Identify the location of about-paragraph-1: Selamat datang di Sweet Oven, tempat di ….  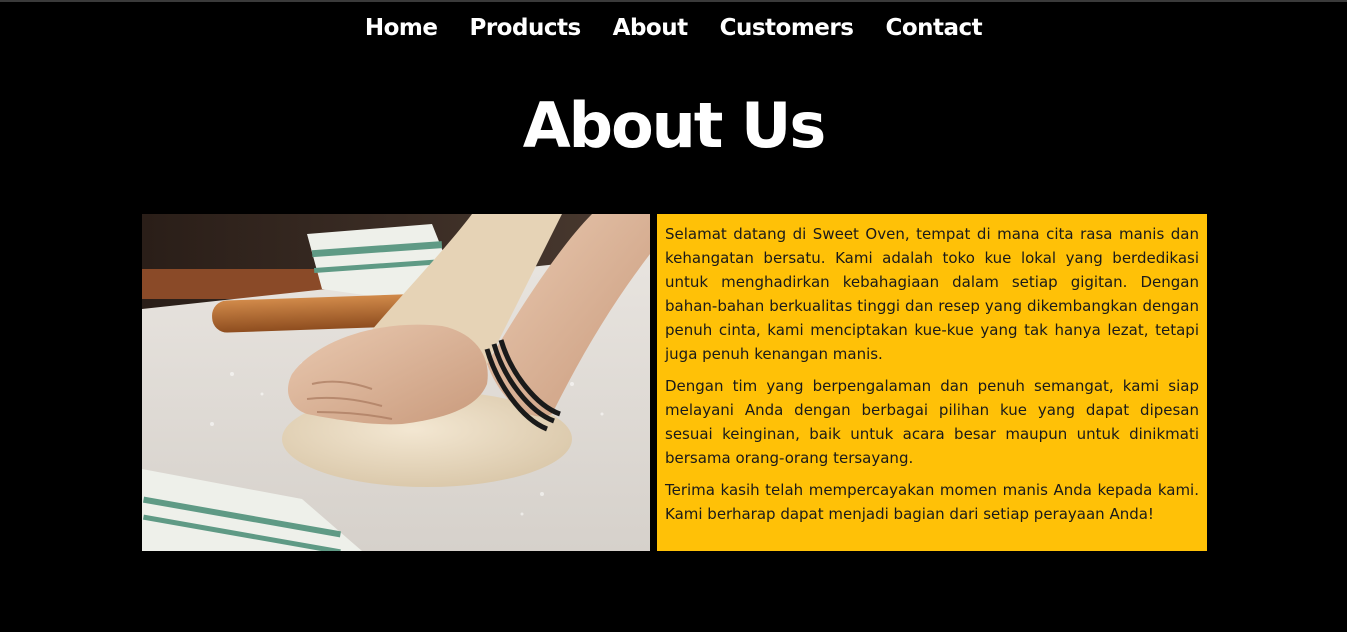
(932, 294).